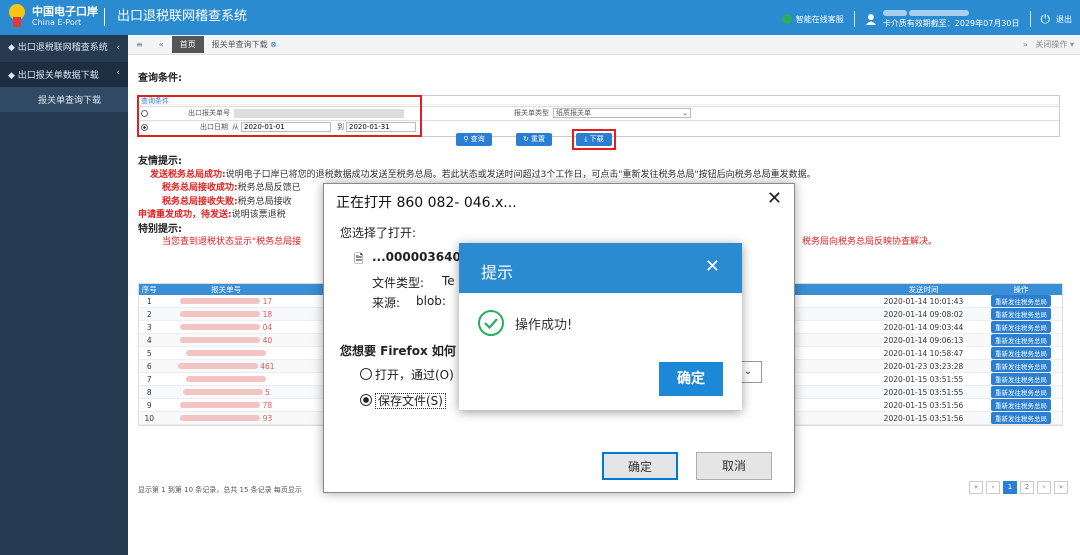 This screenshot has height=555, width=1080. Describe the element at coordinates (57, 22) in the screenshot. I see `logo-en: China E-Port` at that location.